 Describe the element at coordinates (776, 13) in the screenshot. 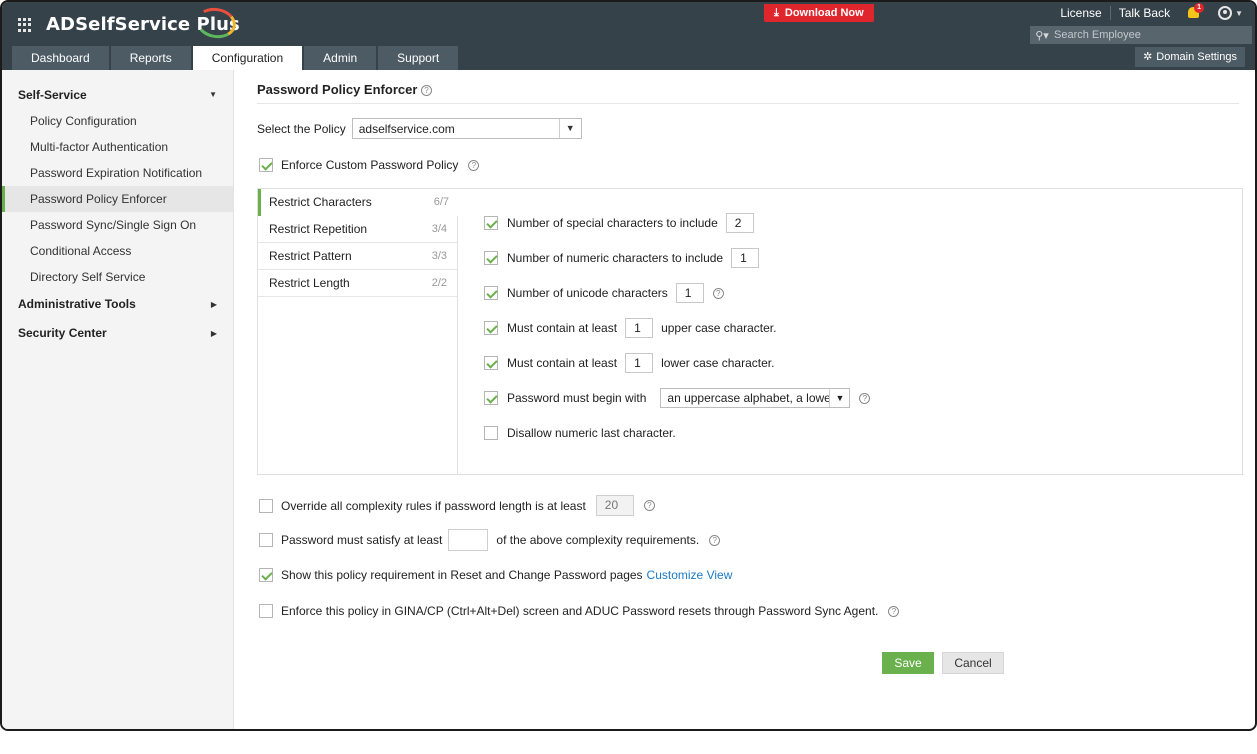

I see `download-icon: ⤓` at that location.